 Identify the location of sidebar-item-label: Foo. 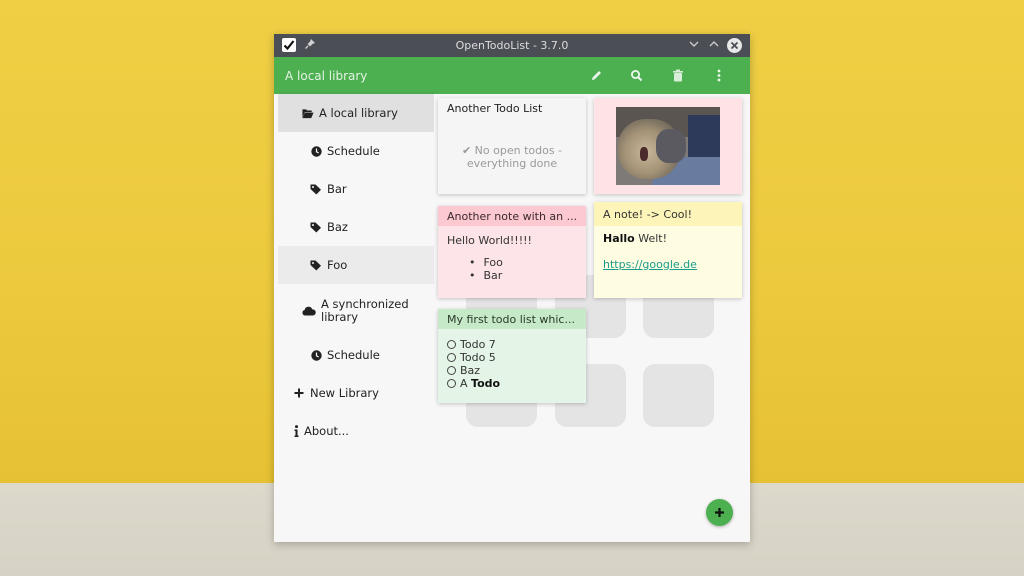
(337, 265).